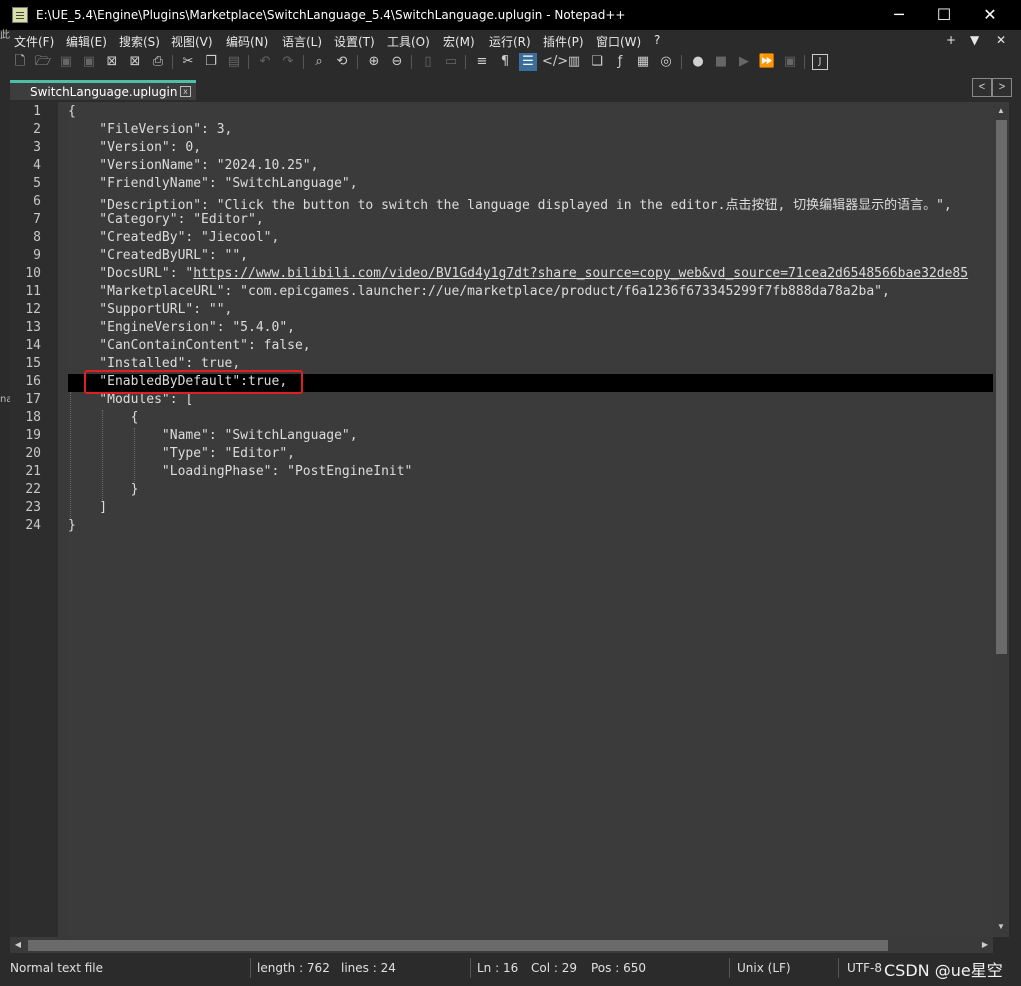 This screenshot has height=986, width=1021. Describe the element at coordinates (86, 41) in the screenshot. I see `menu-edit: 编辑(E)` at that location.